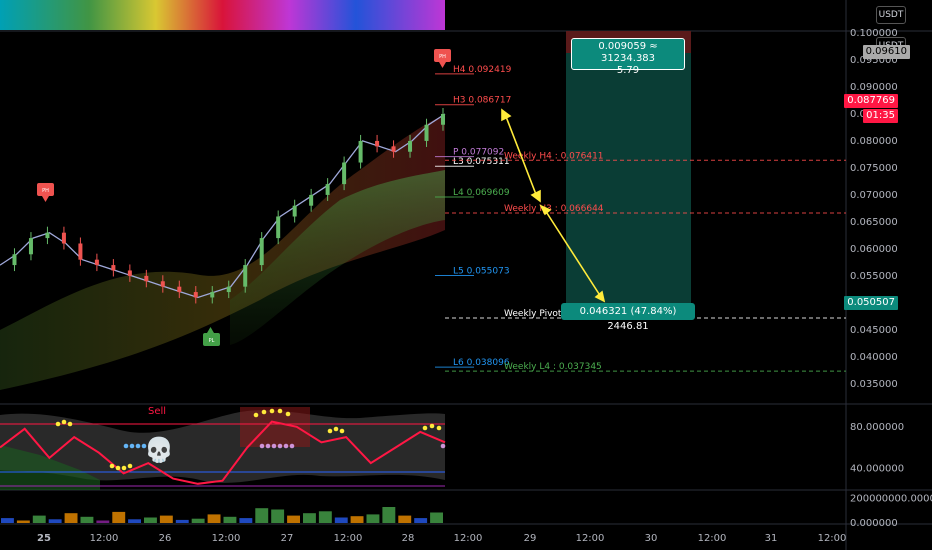  I want to click on price-tick: 0.080000, so click(874, 141).